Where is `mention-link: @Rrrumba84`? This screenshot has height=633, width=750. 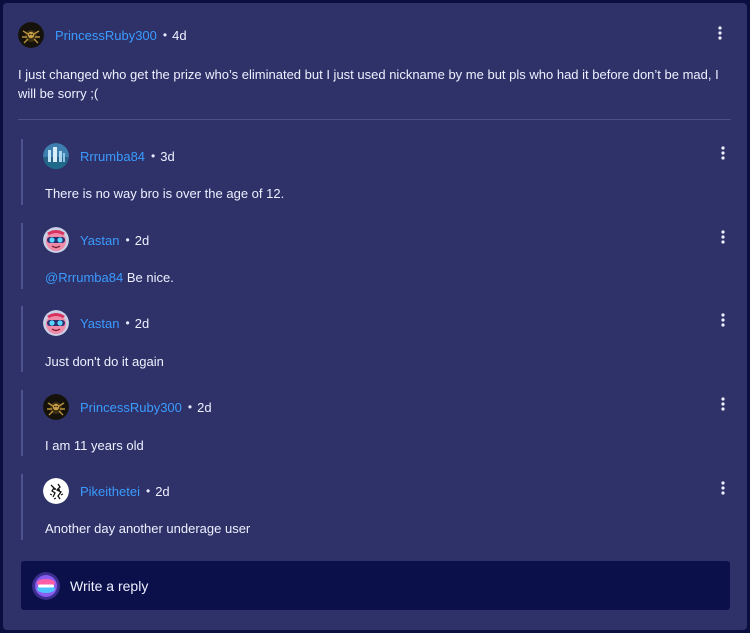
mention-link: @Rrrumba84 is located at coordinates (84, 277).